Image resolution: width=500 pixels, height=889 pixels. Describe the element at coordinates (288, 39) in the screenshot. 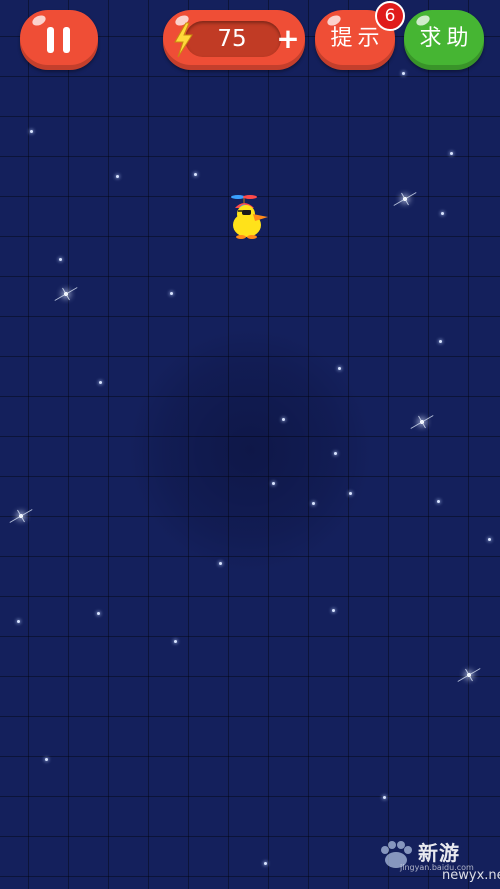

I see `plus-icon: +` at that location.